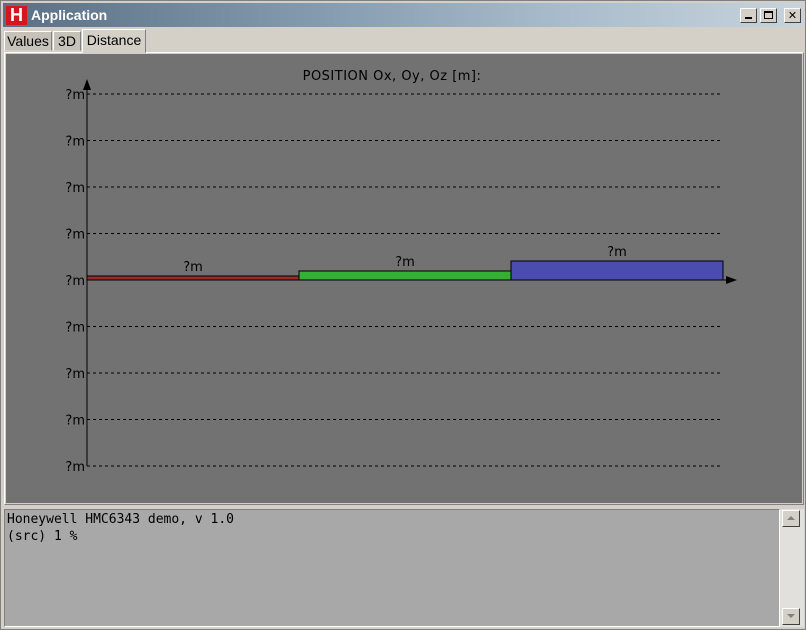  I want to click on title-bar: H Application ✕, so click(403, 15).